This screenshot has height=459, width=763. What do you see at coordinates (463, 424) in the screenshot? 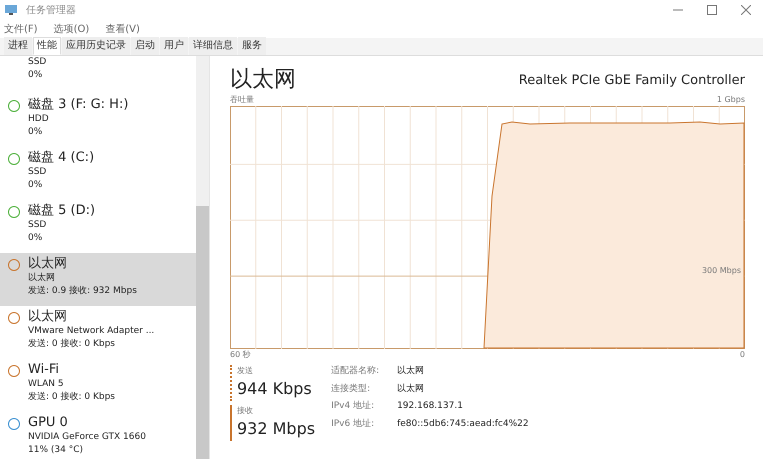
I see `property-value: fe80::5db6:745:aead:fc4%22` at bounding box center [463, 424].